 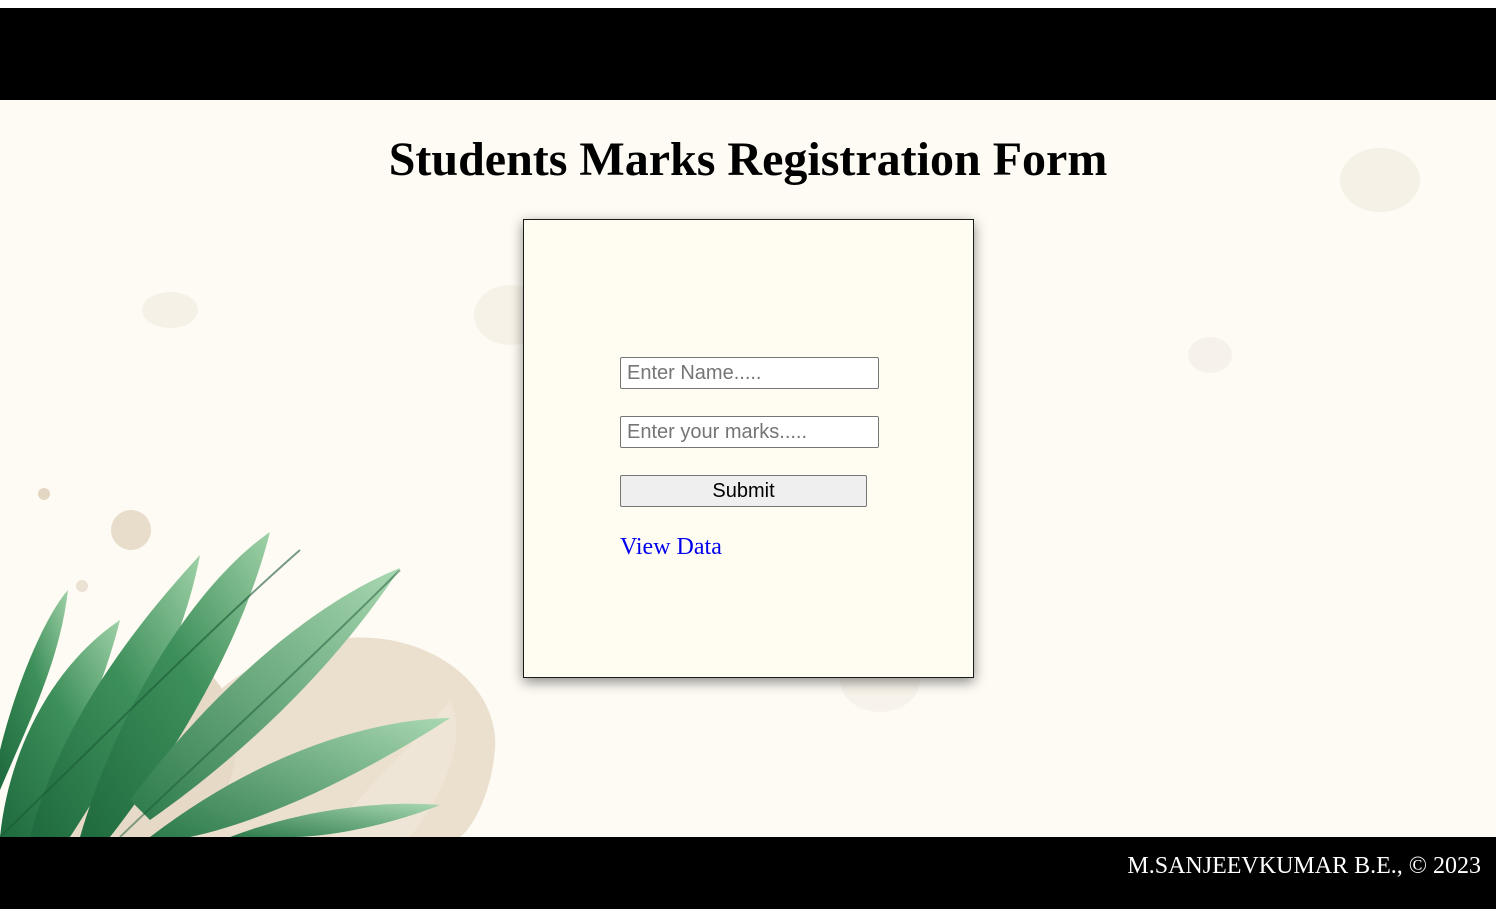 What do you see at coordinates (748, 54) in the screenshot?
I see `header-bar` at bounding box center [748, 54].